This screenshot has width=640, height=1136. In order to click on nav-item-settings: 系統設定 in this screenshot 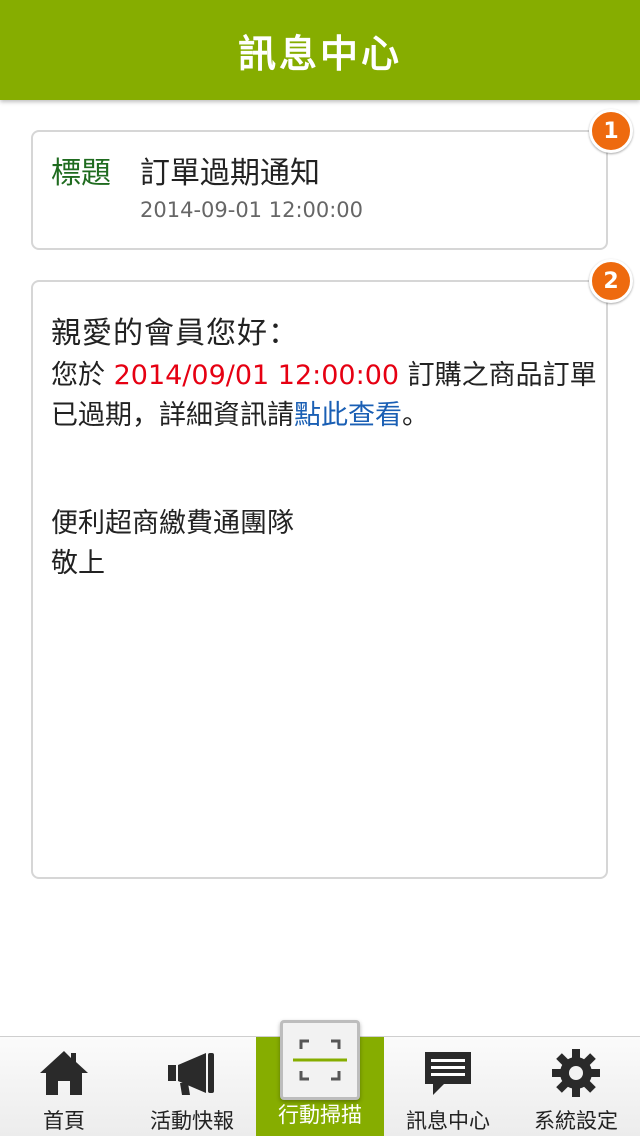, I will do `click(576, 1086)`.